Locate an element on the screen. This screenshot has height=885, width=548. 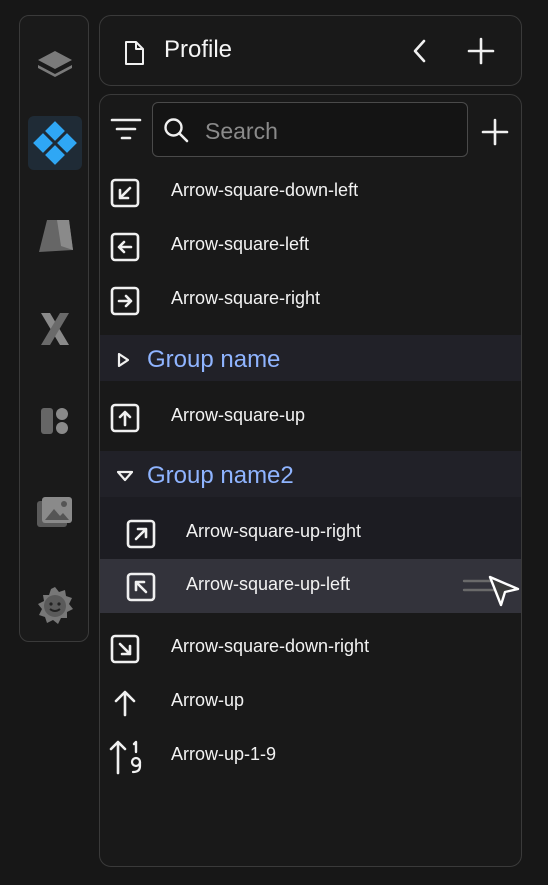
caret-right-icon is located at coordinates (123, 362).